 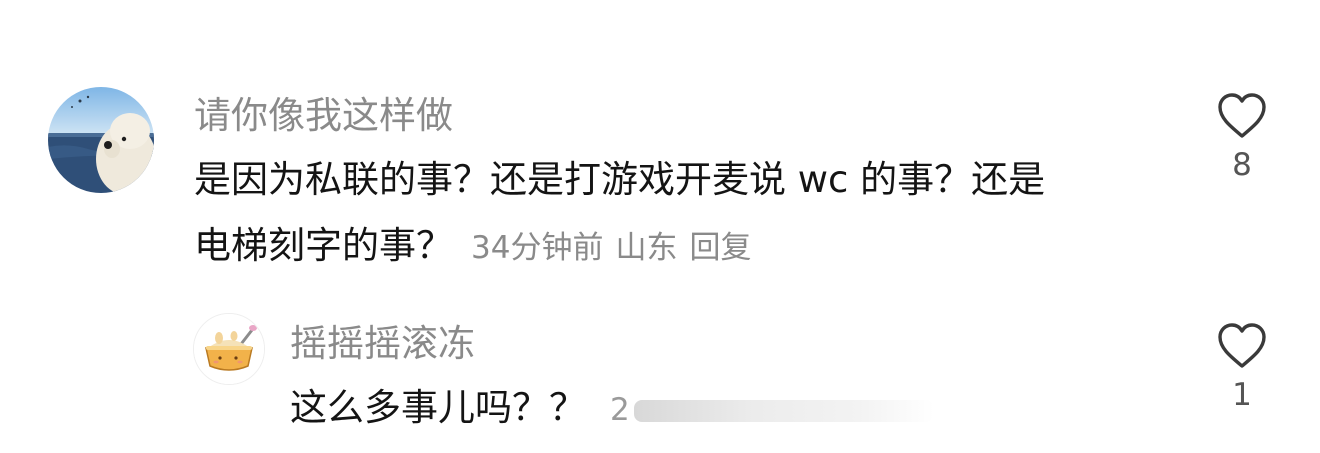 I want to click on comment-meta: 2, so click(x=772, y=410).